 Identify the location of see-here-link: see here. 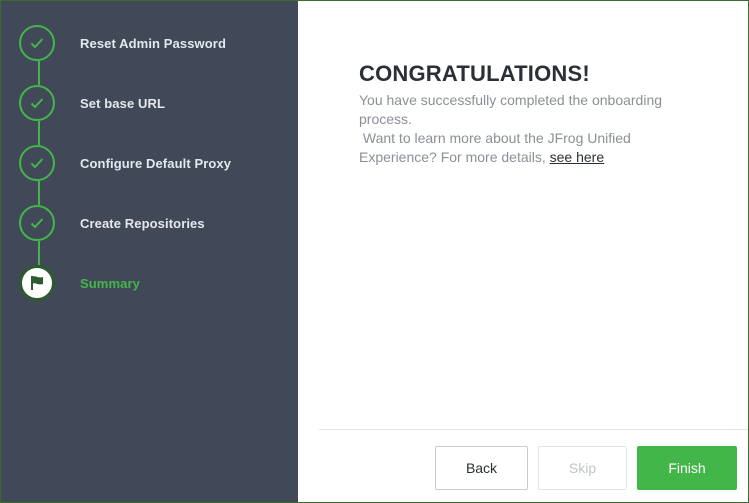
(577, 157).